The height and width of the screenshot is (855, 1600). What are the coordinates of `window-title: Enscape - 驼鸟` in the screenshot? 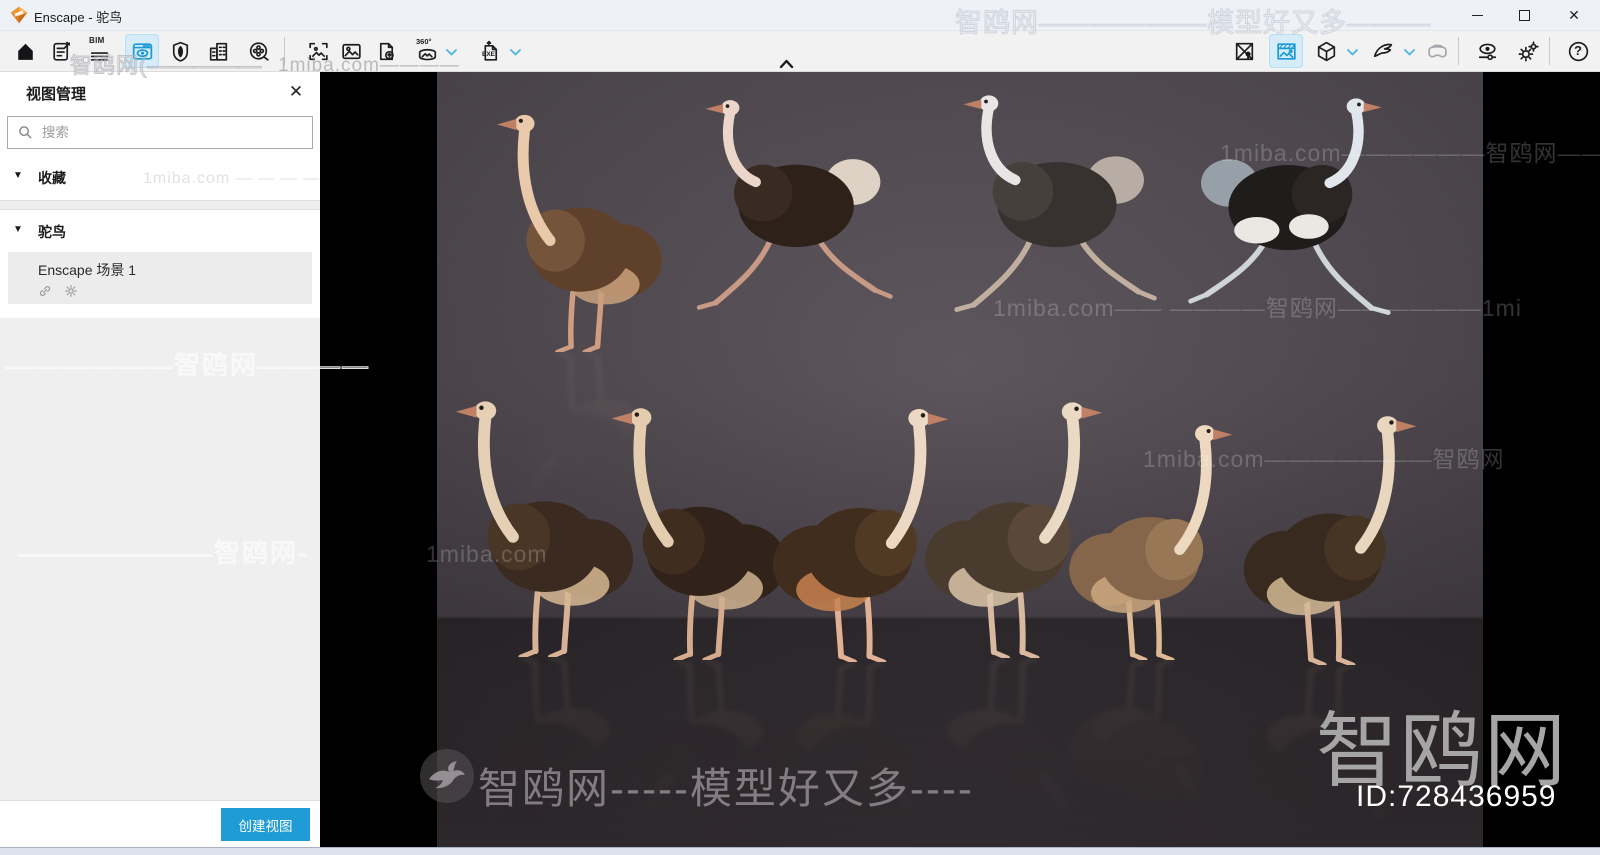 It's located at (78, 17).